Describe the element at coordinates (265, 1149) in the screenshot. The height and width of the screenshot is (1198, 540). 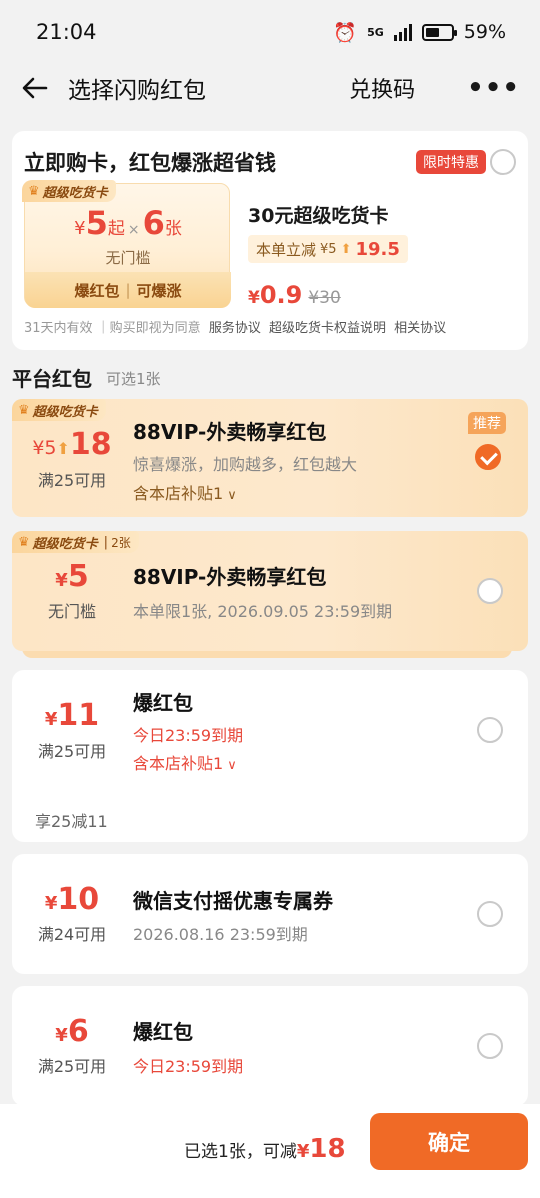
I see `selected-summary: 已选1张，可减¥18` at that location.